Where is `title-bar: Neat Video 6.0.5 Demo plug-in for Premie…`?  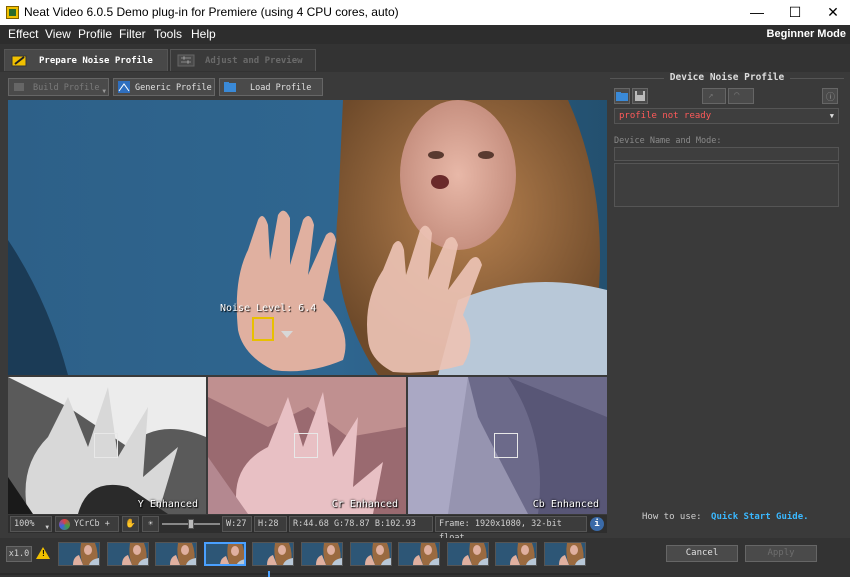 title-bar: Neat Video 6.0.5 Demo plug-in for Premie… is located at coordinates (425, 12).